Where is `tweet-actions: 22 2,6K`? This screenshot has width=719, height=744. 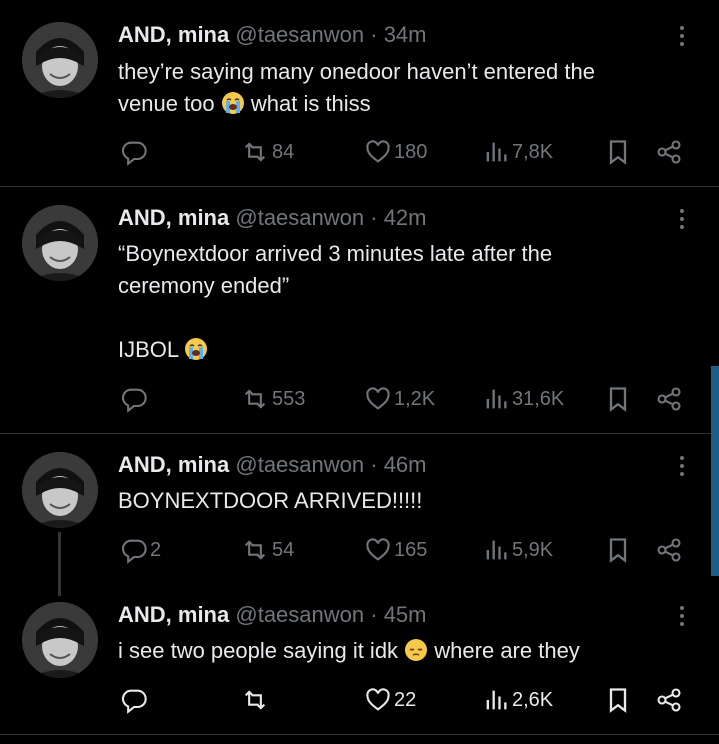
tweet-actions: 22 2,6K is located at coordinates (359, 700).